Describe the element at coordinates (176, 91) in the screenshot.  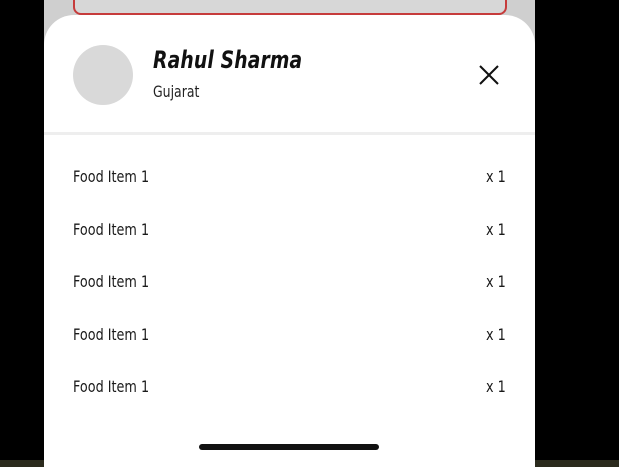
I see `user-location: Gujarat` at that location.